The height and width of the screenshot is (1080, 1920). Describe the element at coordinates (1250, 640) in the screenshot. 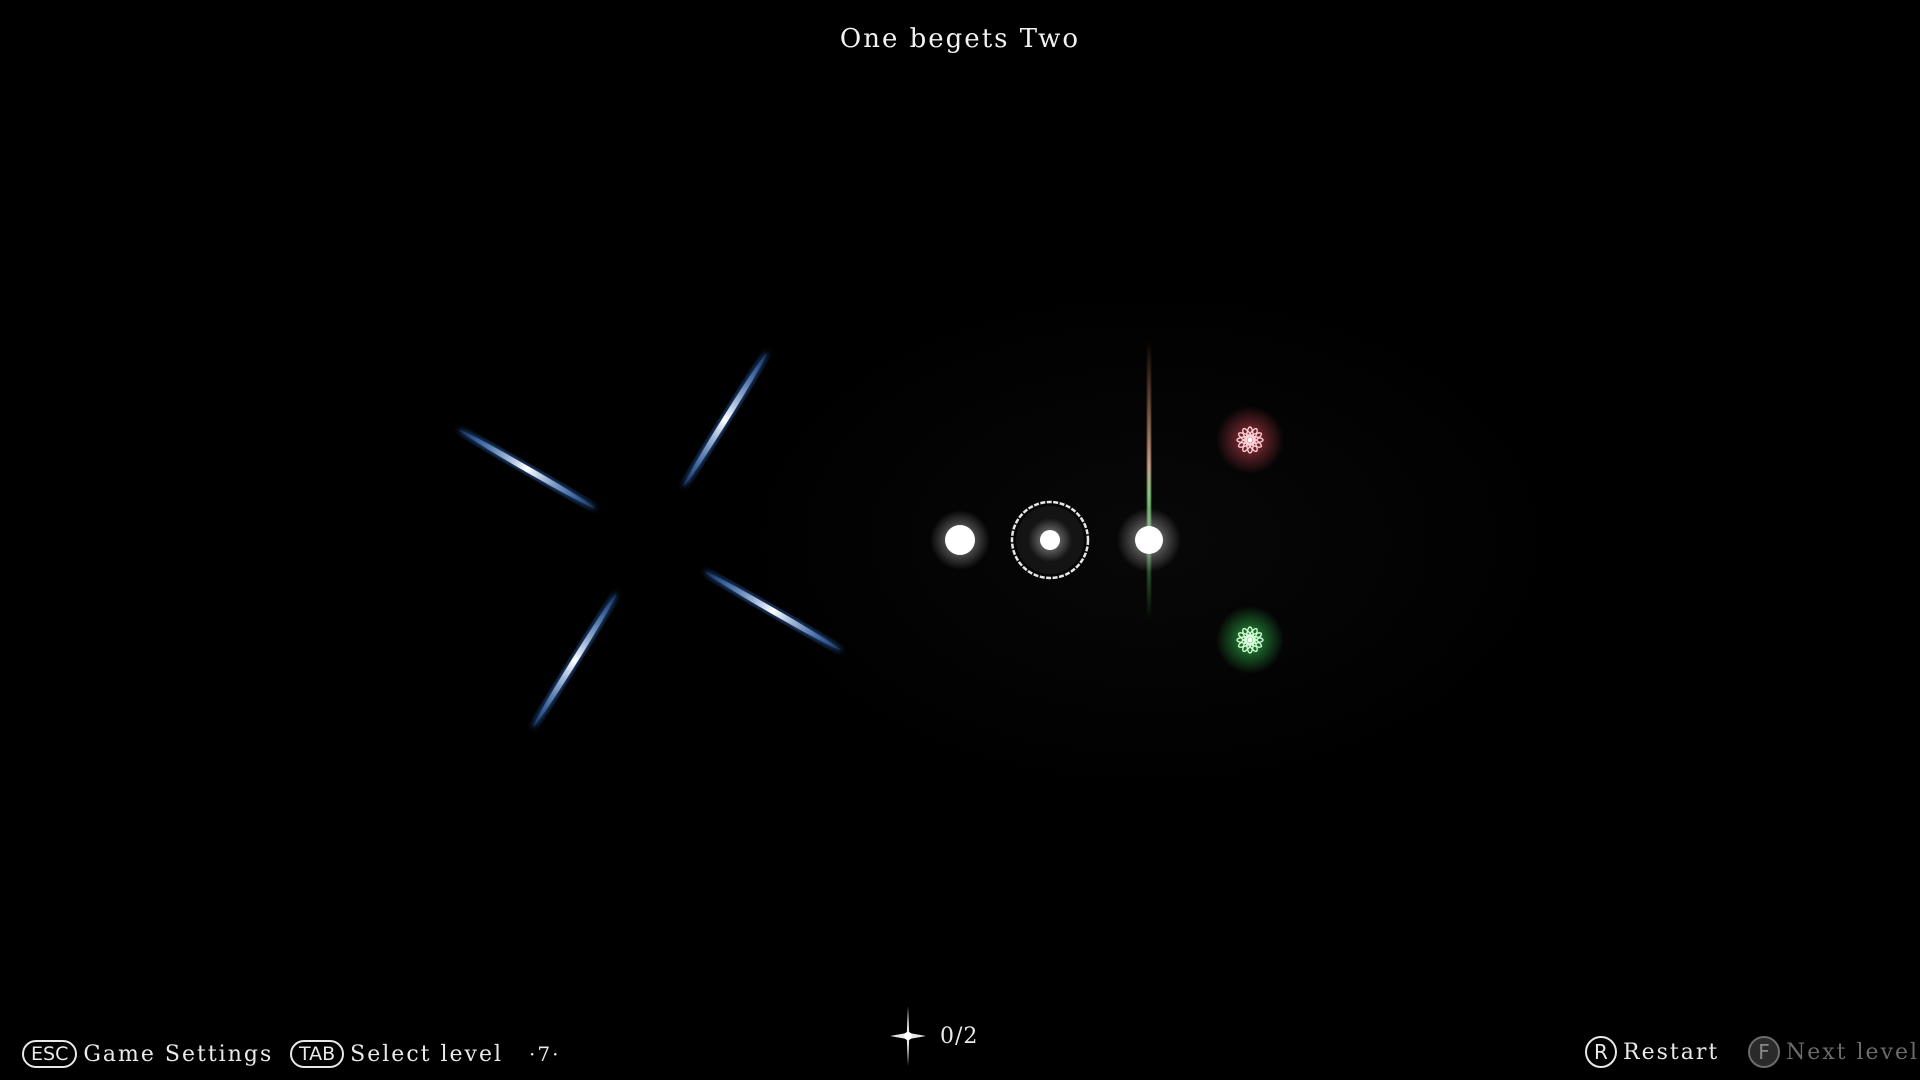

I see `green-flower-star` at that location.